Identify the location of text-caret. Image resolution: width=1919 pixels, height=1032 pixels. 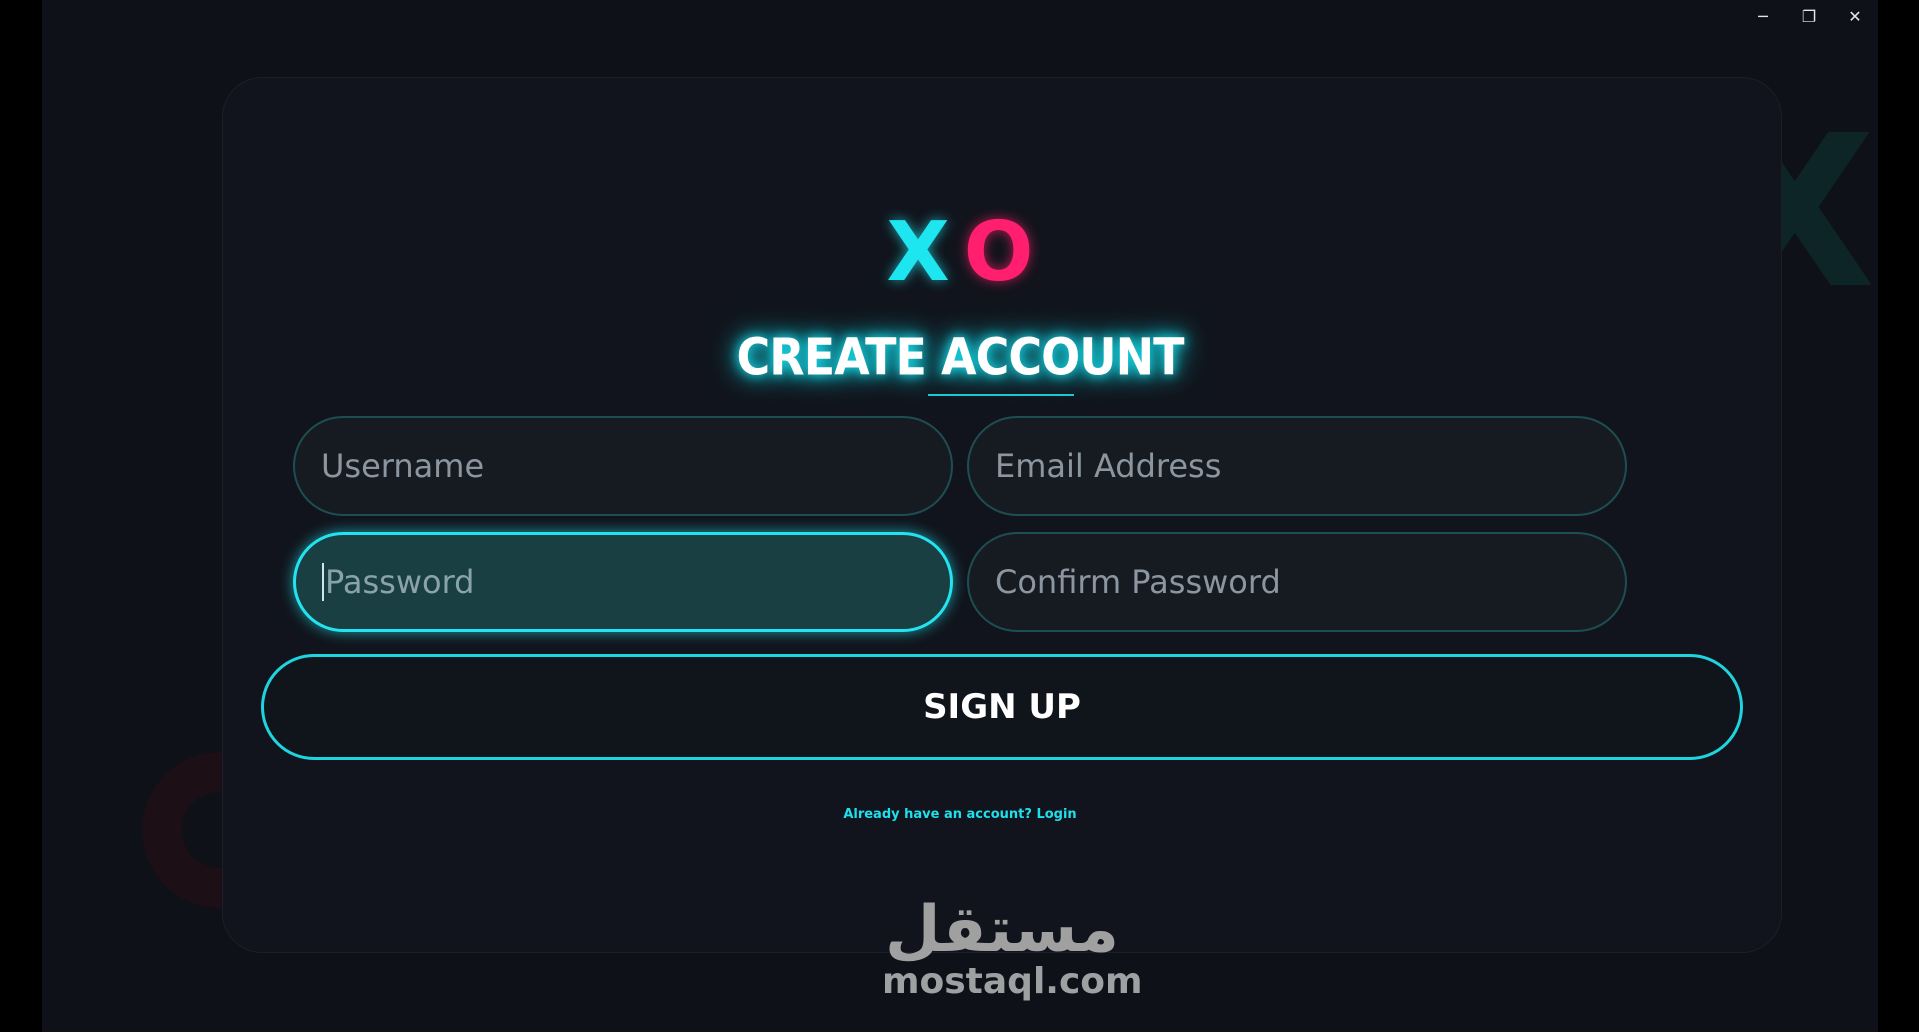
(323, 582).